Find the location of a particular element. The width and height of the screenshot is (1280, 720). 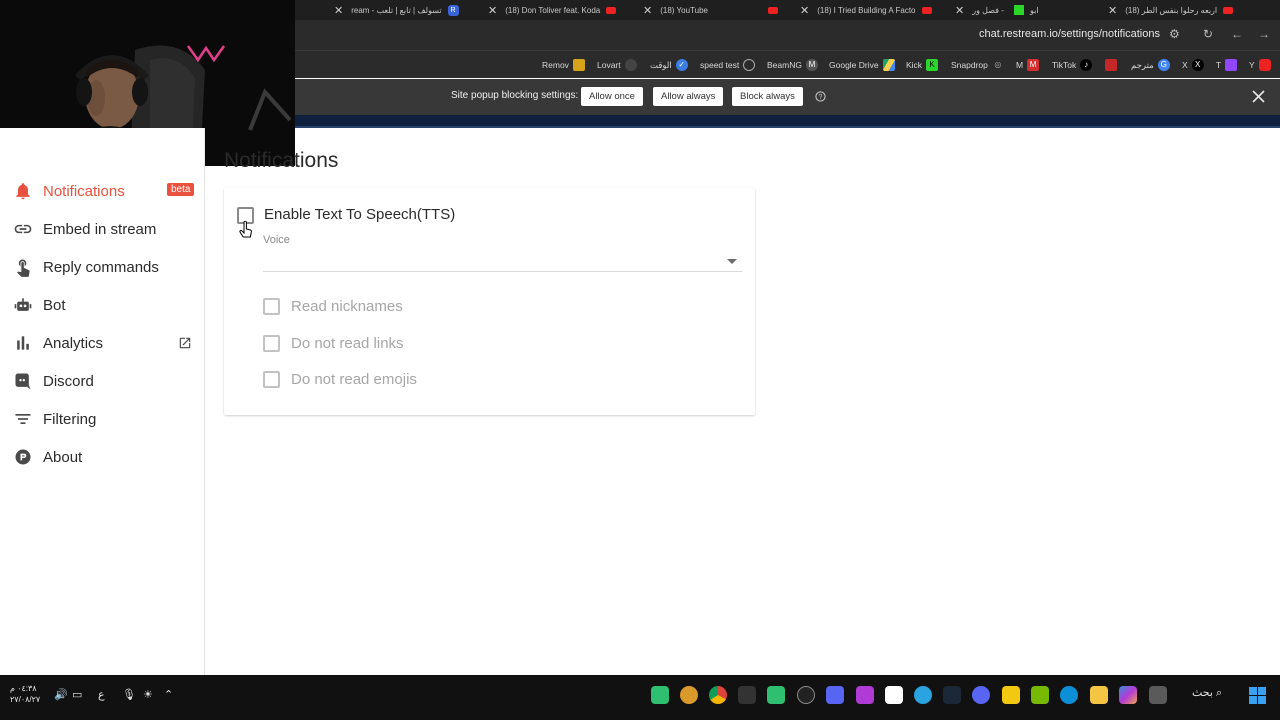

allow-once-button: Allow once is located at coordinates (612, 96).